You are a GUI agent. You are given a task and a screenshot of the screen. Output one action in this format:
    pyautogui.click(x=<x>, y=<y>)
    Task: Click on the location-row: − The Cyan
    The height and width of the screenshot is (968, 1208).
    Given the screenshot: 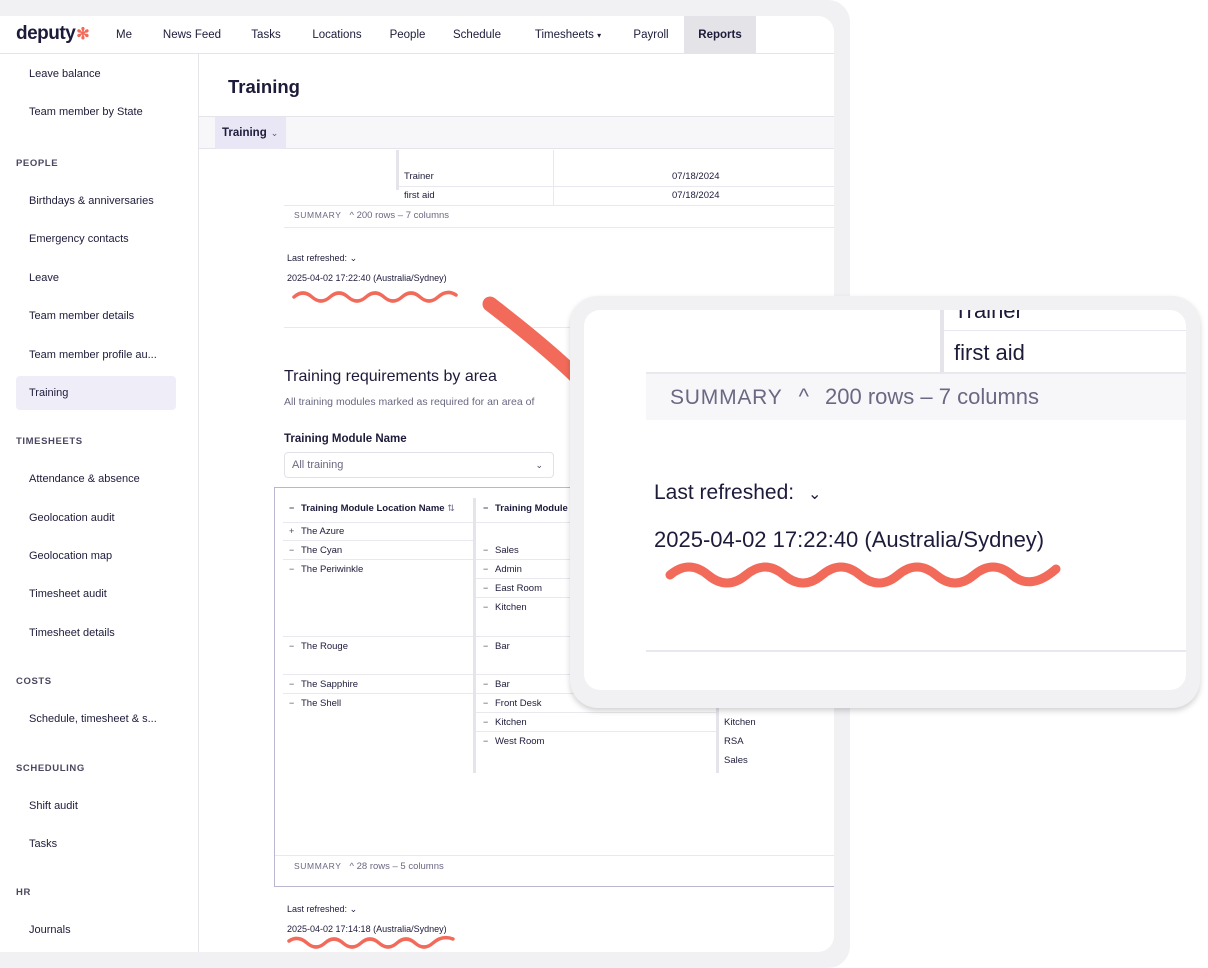 What is the action you would take?
    pyautogui.click(x=315, y=550)
    